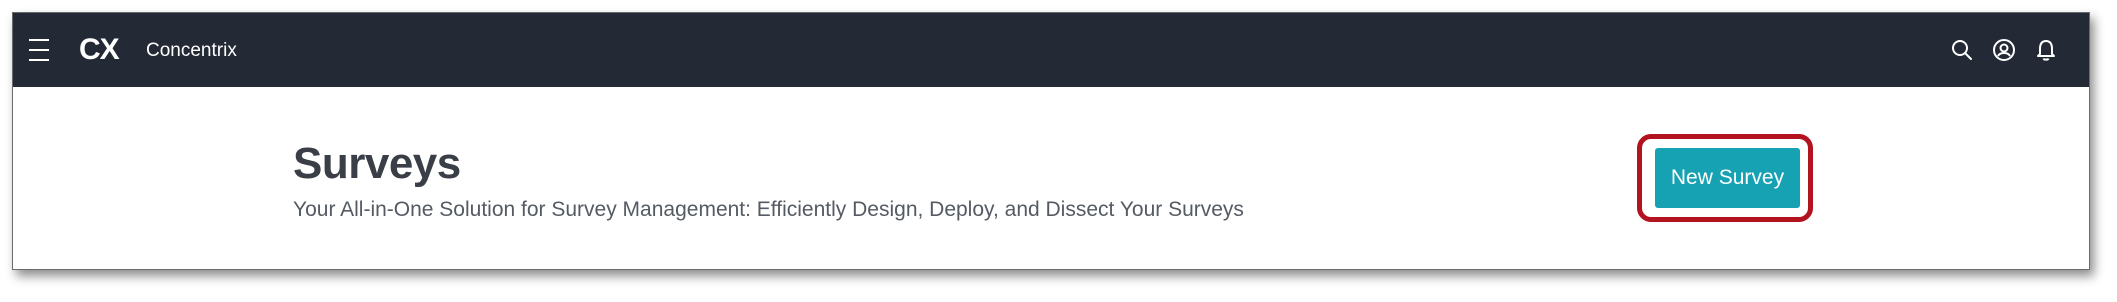 This screenshot has height=302, width=2117. Describe the element at coordinates (99, 50) in the screenshot. I see `cx-logo: CX` at that location.